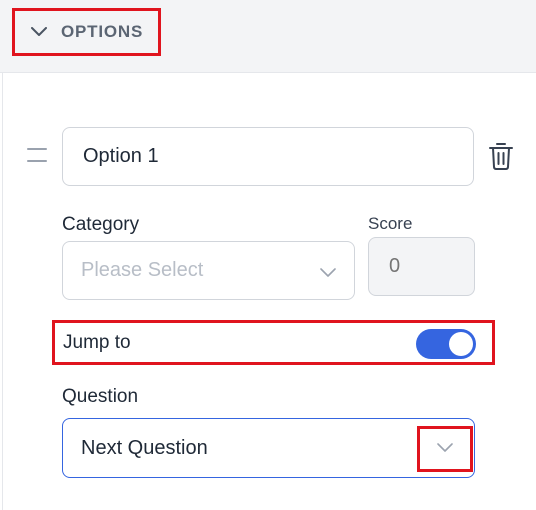 This screenshot has width=536, height=510. Describe the element at coordinates (208, 270) in the screenshot. I see `category-select: Please Select` at that location.